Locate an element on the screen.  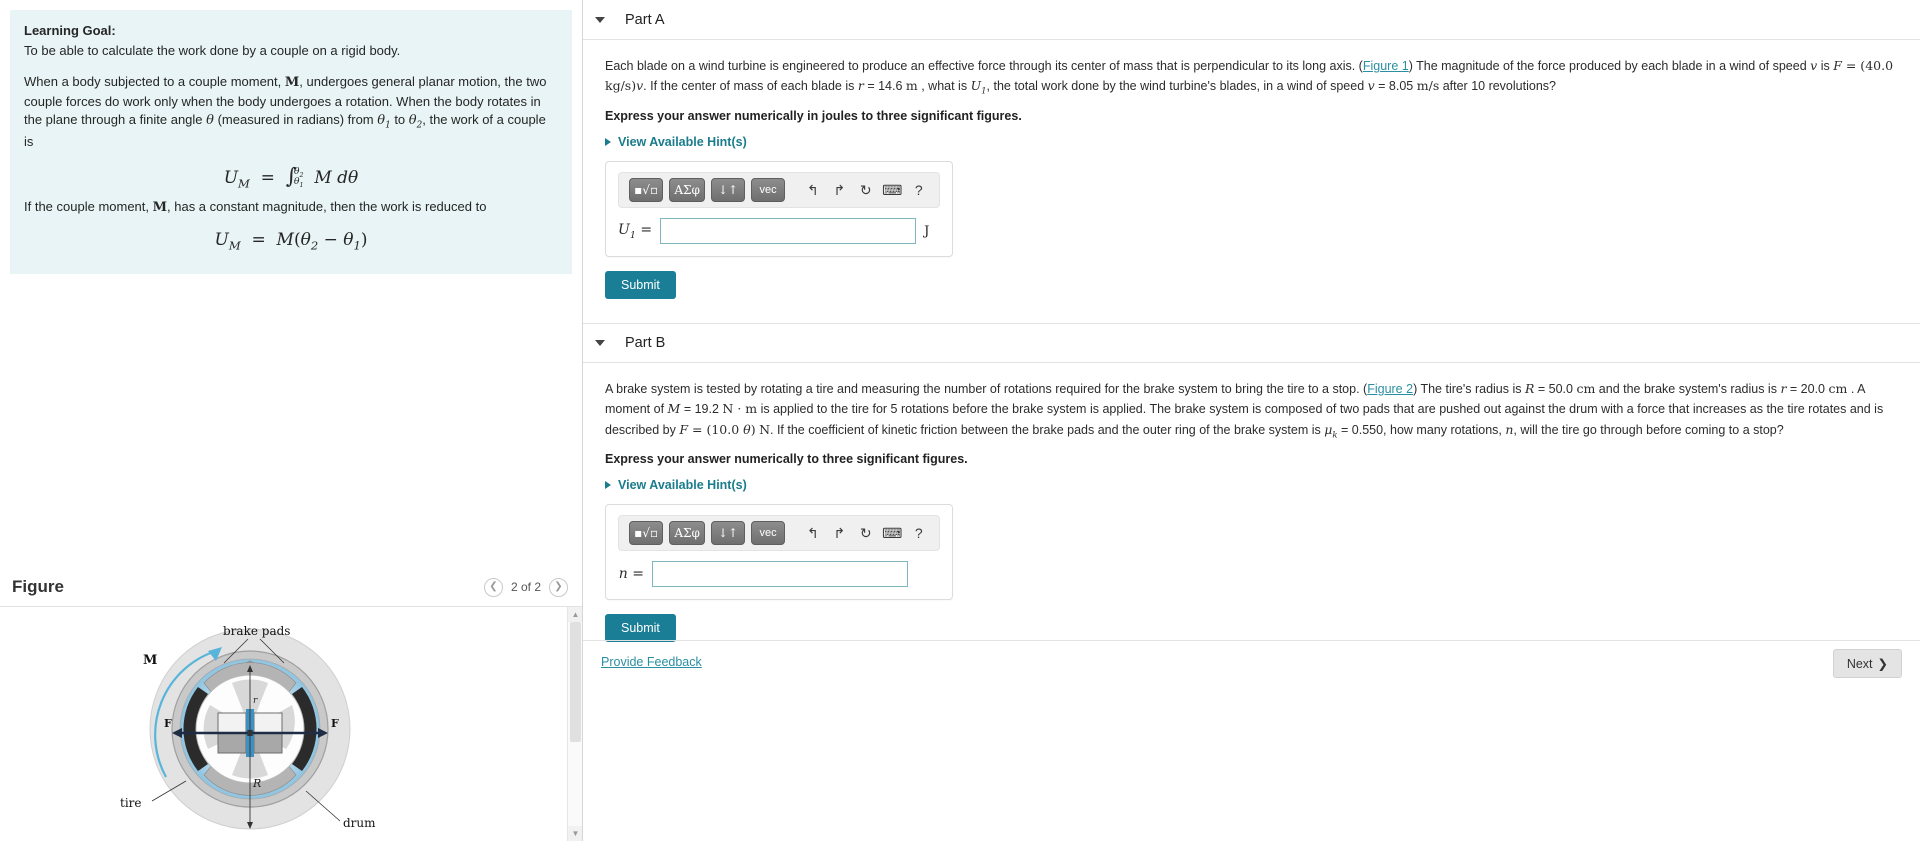
figure-prev-button: ❮ is located at coordinates (493, 587).